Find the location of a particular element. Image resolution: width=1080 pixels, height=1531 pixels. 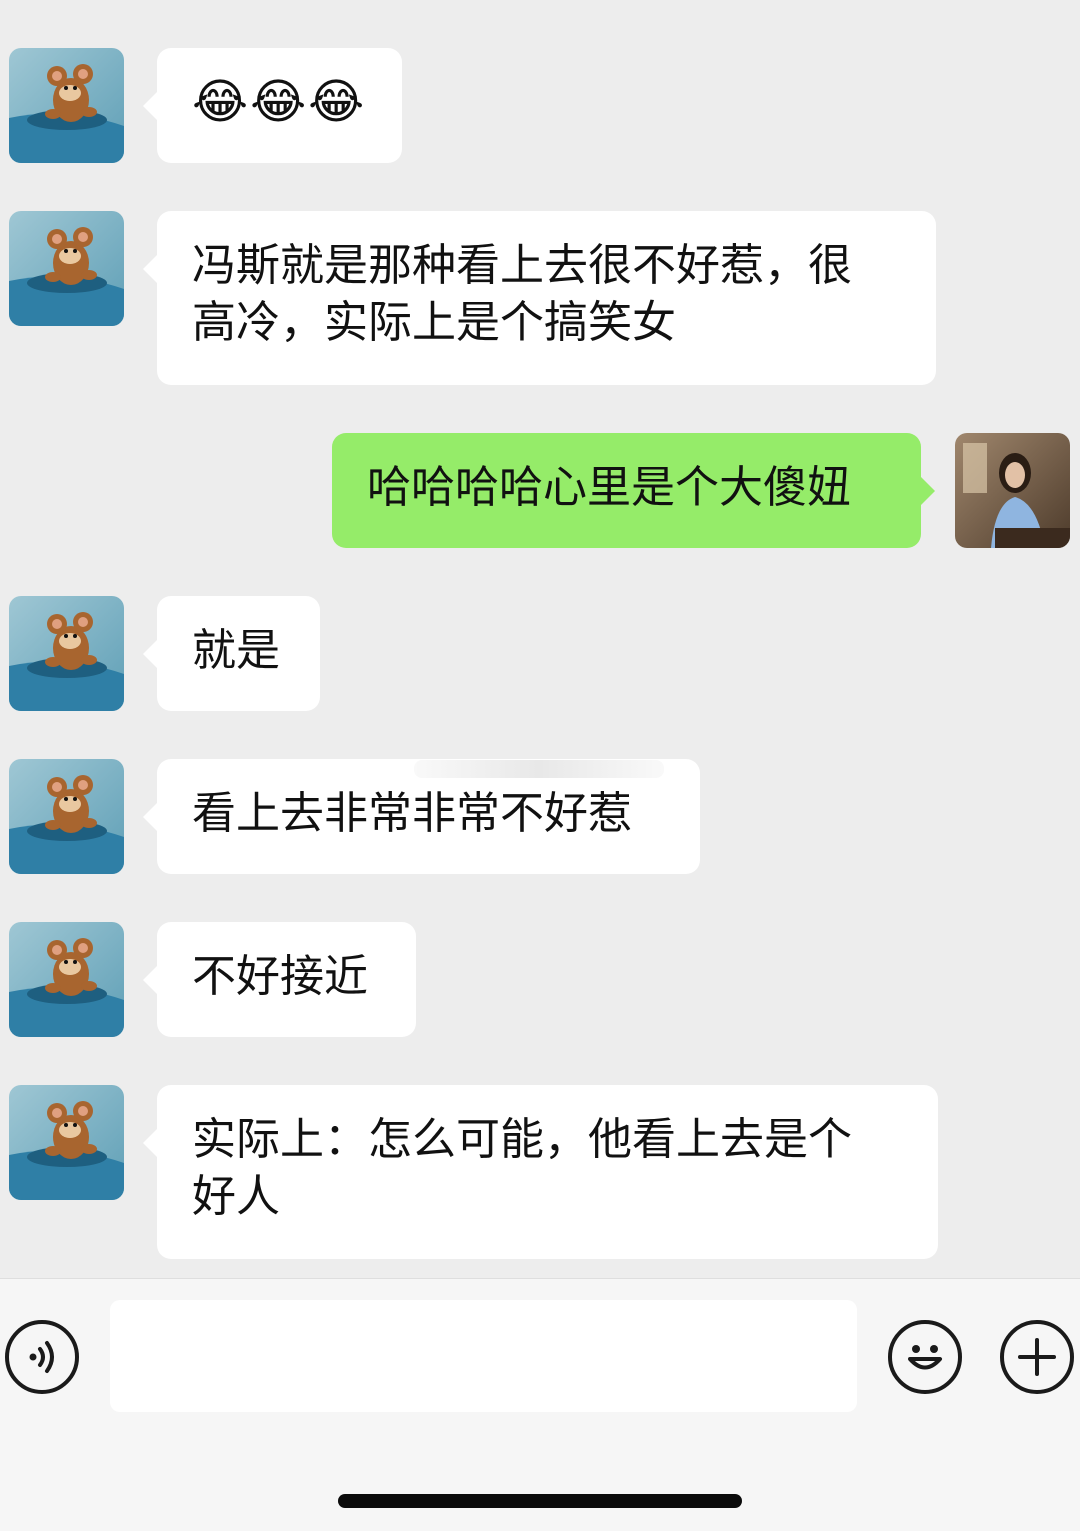

plus-icon is located at coordinates (1037, 1357).